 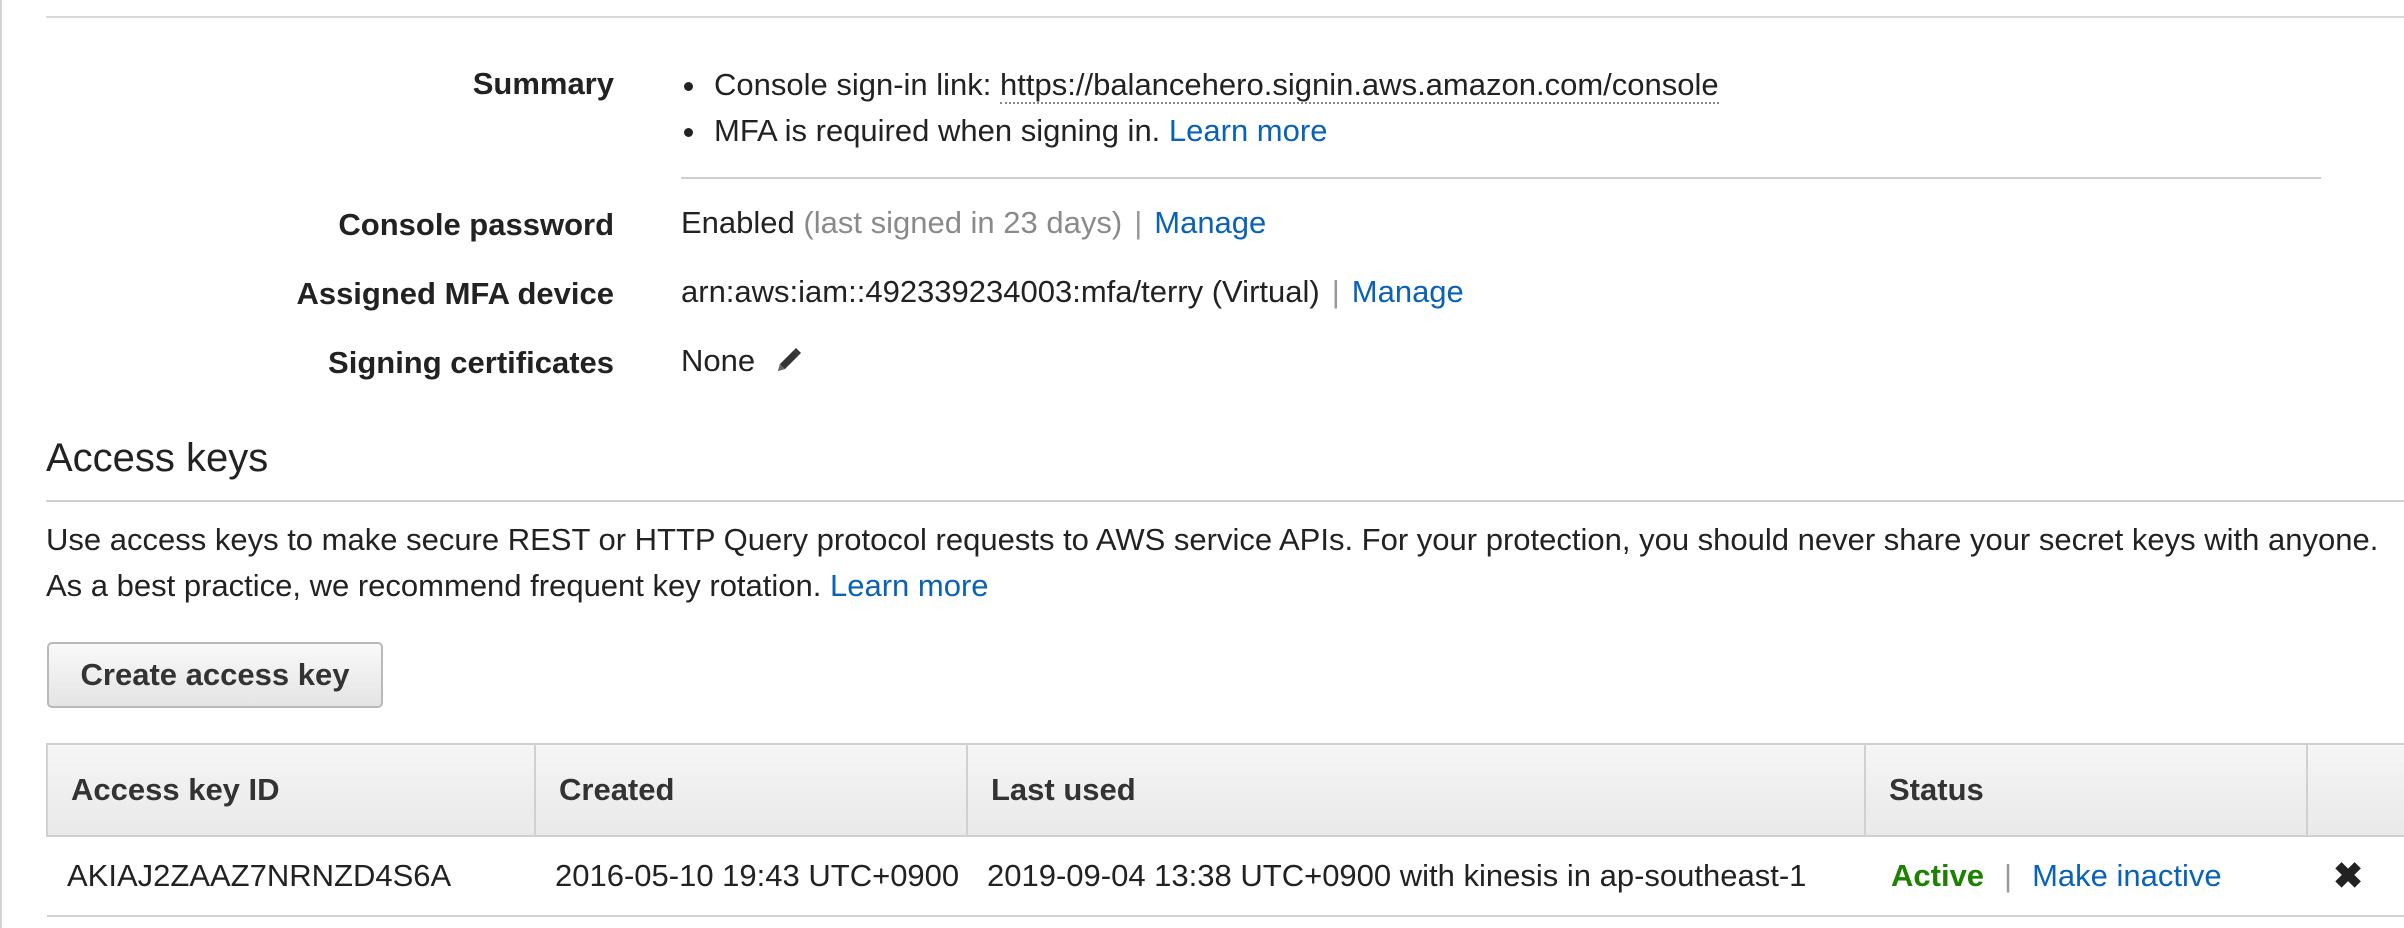 What do you see at coordinates (2127, 875) in the screenshot?
I see `make-inactive-link: Make inactive` at bounding box center [2127, 875].